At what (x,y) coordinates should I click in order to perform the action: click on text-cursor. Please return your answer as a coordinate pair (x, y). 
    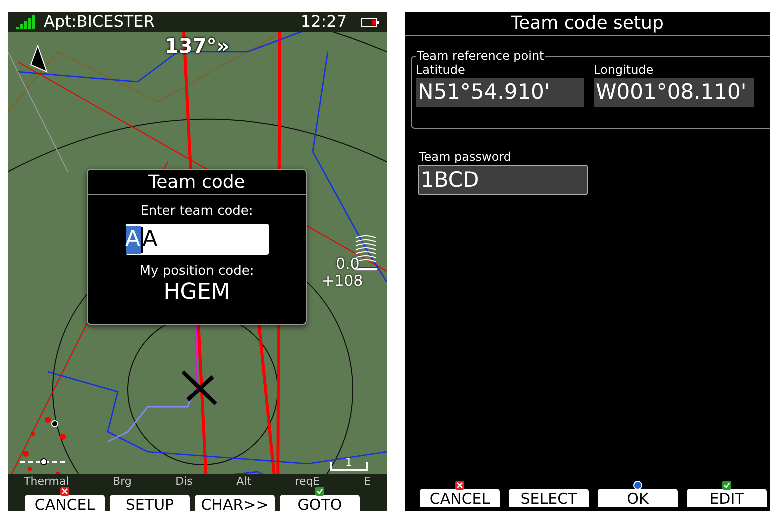
    Looking at the image, I should click on (141, 239).